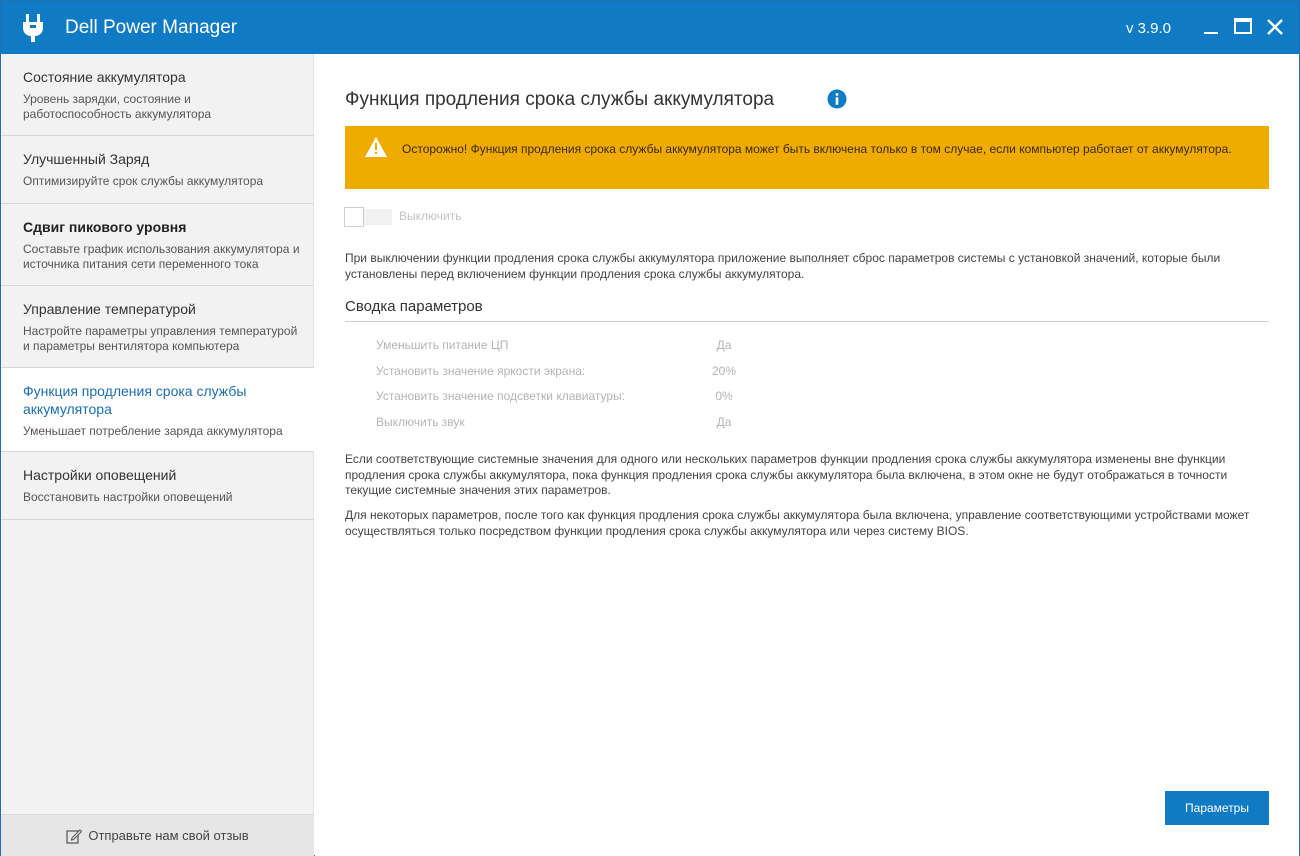  Describe the element at coordinates (376, 147) in the screenshot. I see `warning-icon` at that location.